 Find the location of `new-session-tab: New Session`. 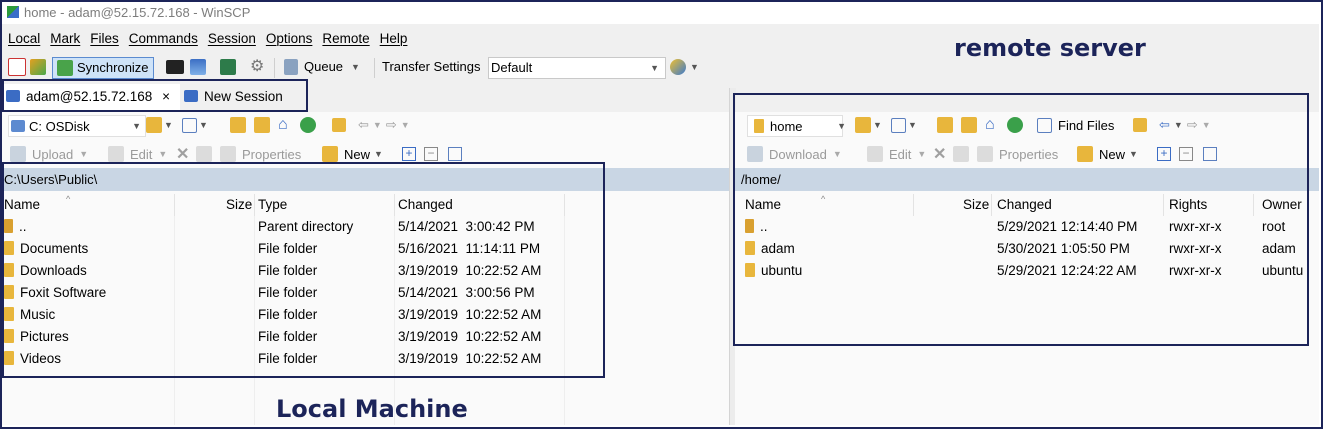

new-session-tab: New Session is located at coordinates (234, 97).